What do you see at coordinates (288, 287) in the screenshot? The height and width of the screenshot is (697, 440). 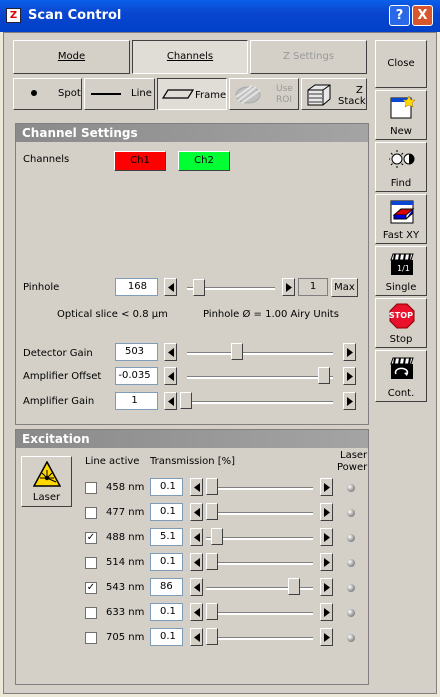 I see `pinhole-increase-button` at bounding box center [288, 287].